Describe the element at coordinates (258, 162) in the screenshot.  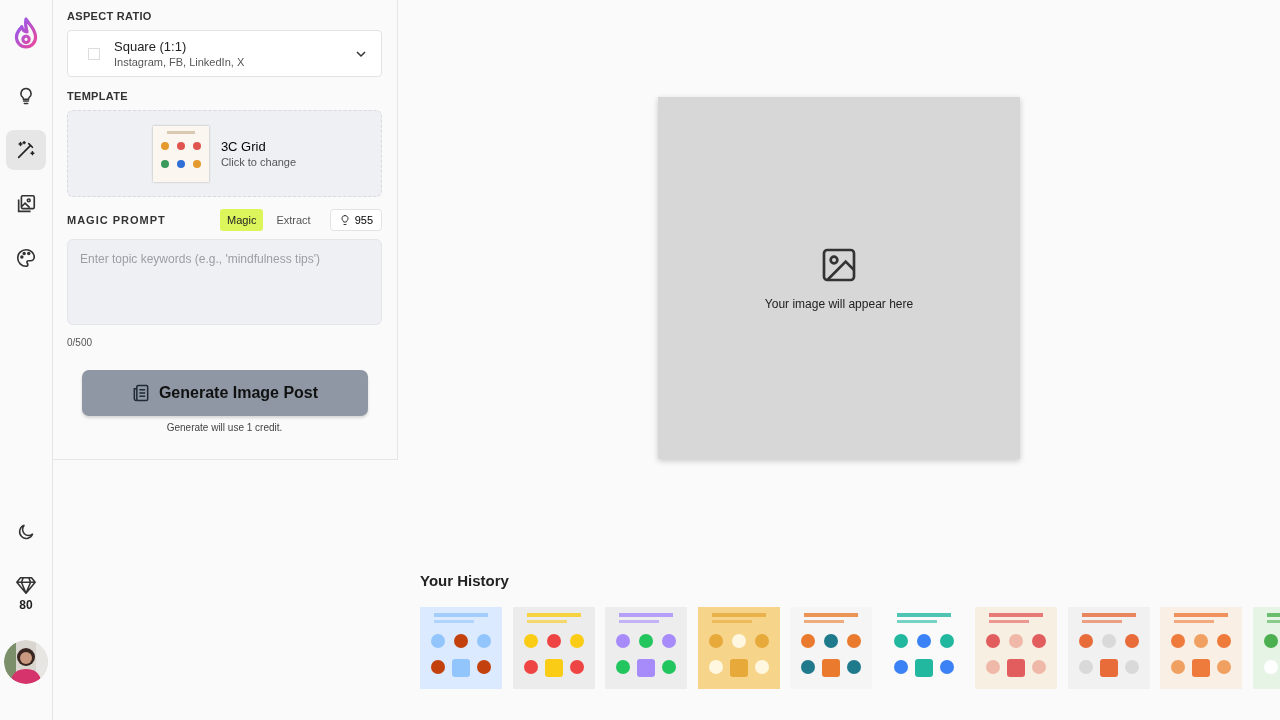
I see `template-hint: Click to change` at that location.